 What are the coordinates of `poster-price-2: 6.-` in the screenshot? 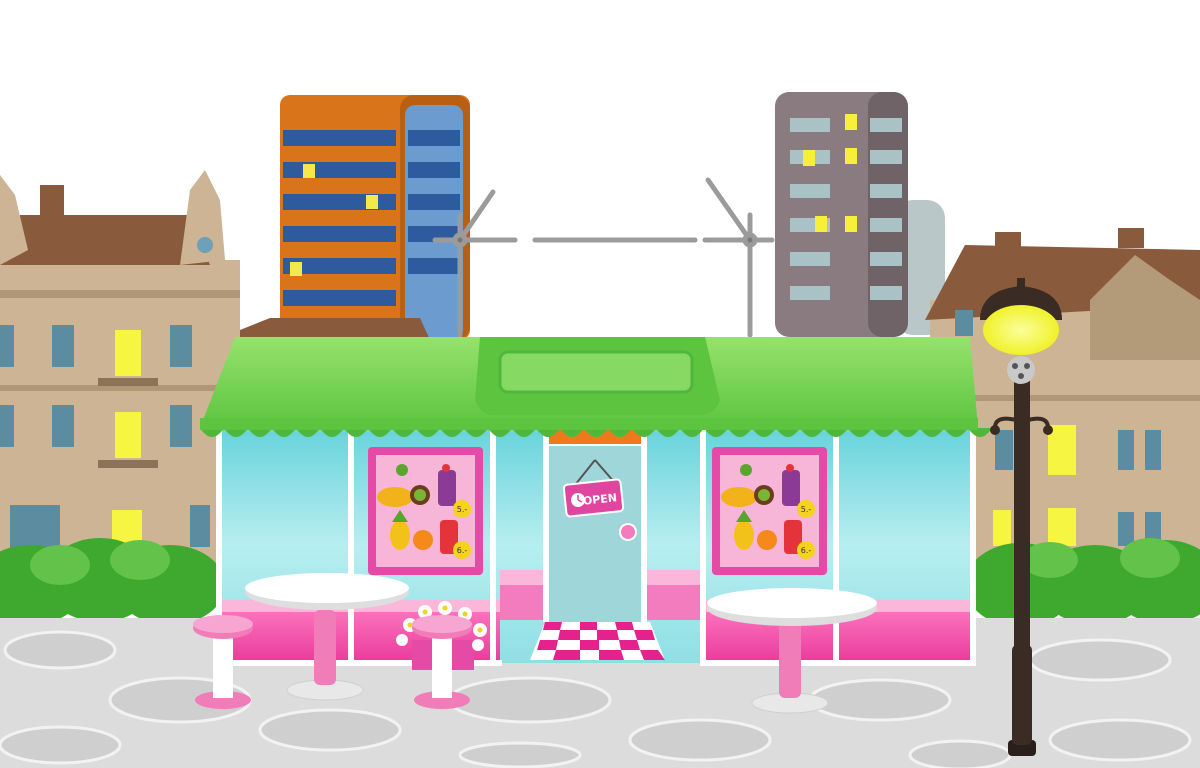 It's located at (462, 550).